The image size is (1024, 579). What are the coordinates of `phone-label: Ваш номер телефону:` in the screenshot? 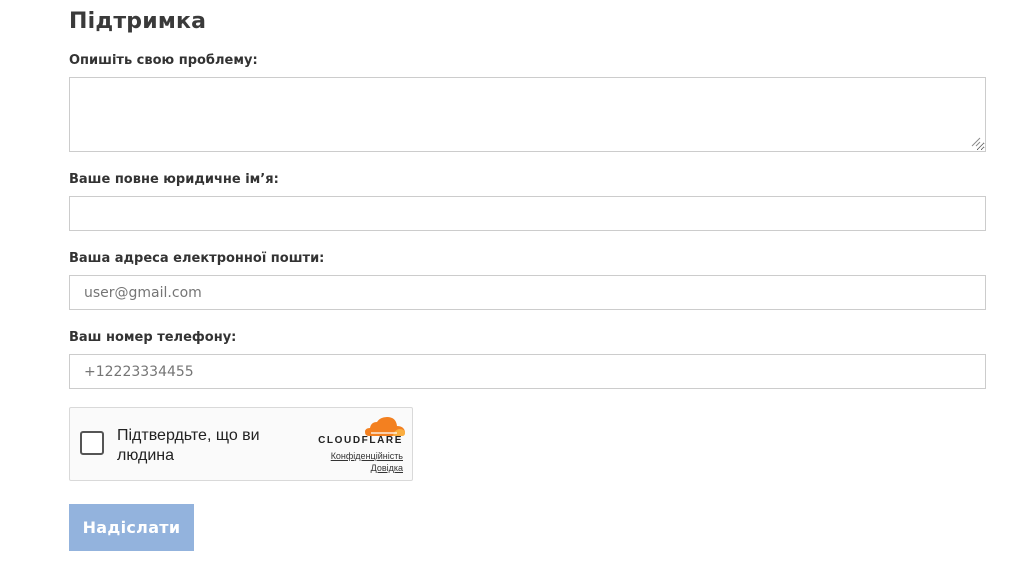 It's located at (153, 337).